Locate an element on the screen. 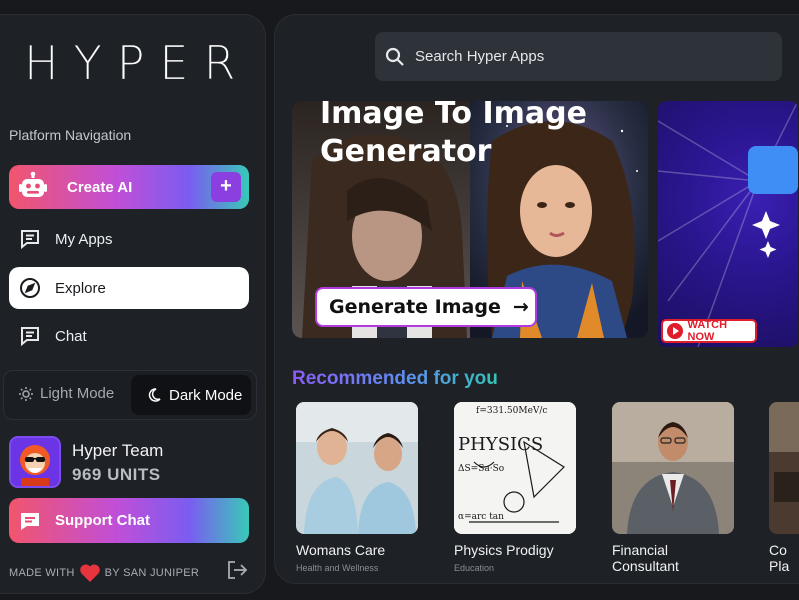 This screenshot has height=600, width=799. app-card: Womans Care Health and Wellness is located at coordinates (358, 487).